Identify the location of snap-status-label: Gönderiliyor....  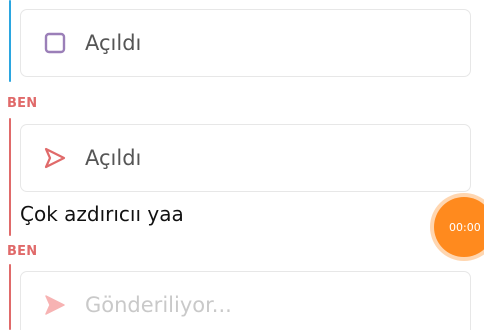
(158, 305).